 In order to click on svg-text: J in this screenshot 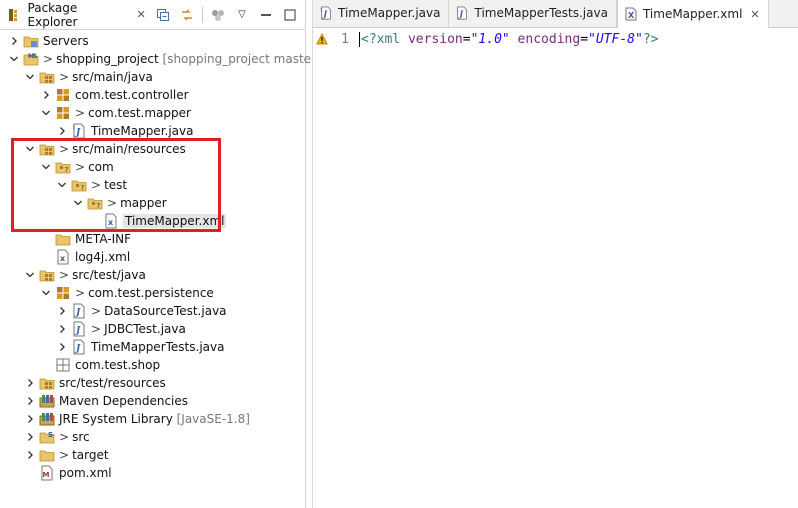, I will do `click(77, 331)`.